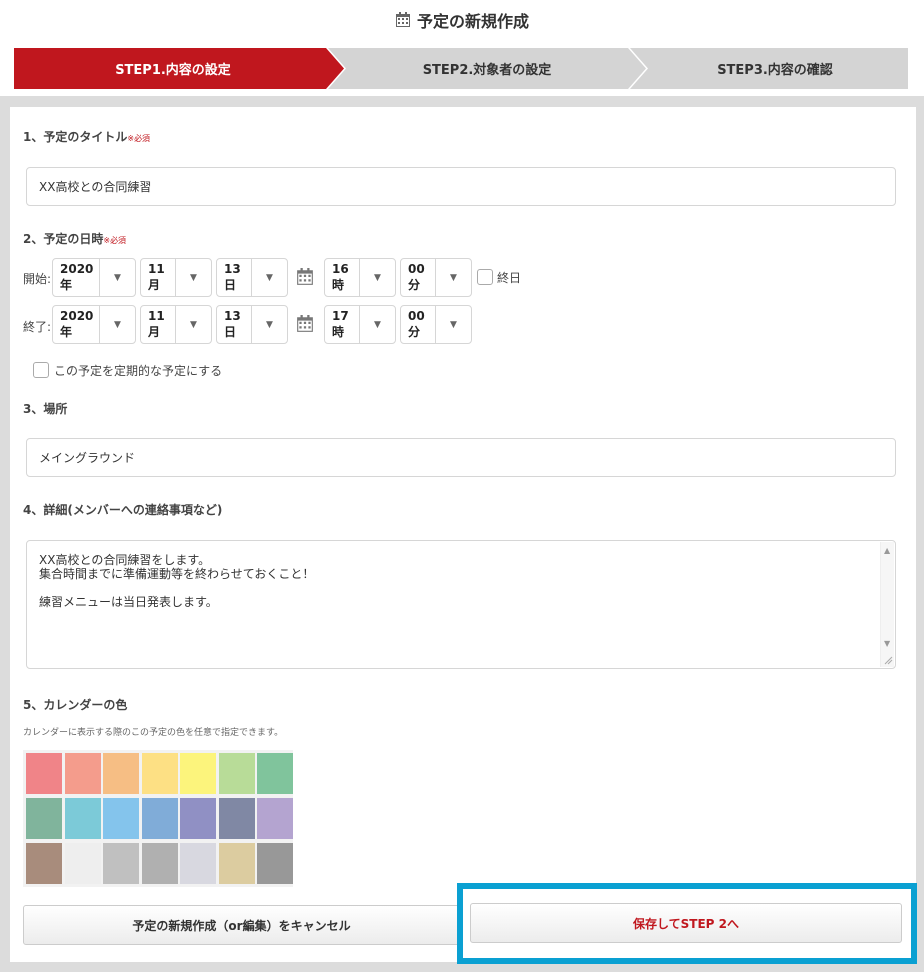 Image resolution: width=924 pixels, height=972 pixels. Describe the element at coordinates (37, 327) in the screenshot. I see `end-label: 終了:` at that location.